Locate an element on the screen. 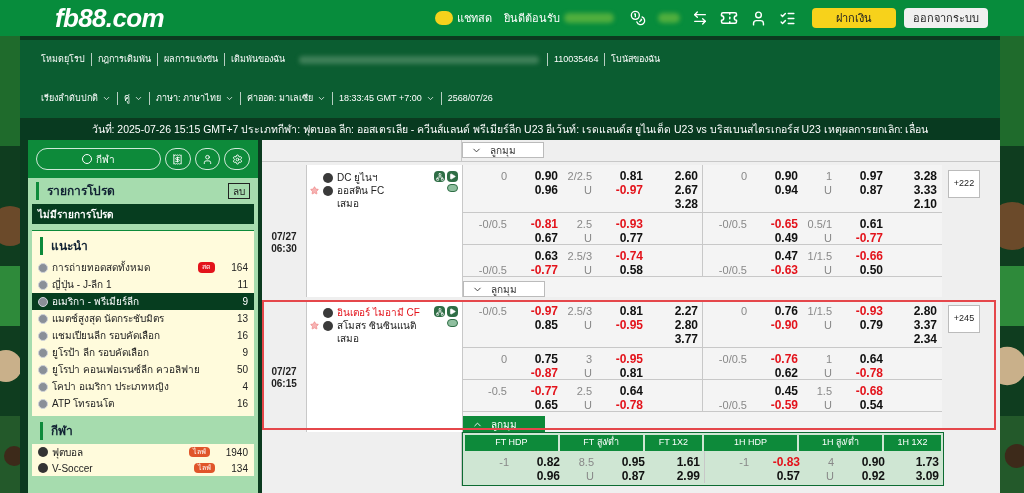  nav-link: โหมดยุโรป is located at coordinates (63, 59).